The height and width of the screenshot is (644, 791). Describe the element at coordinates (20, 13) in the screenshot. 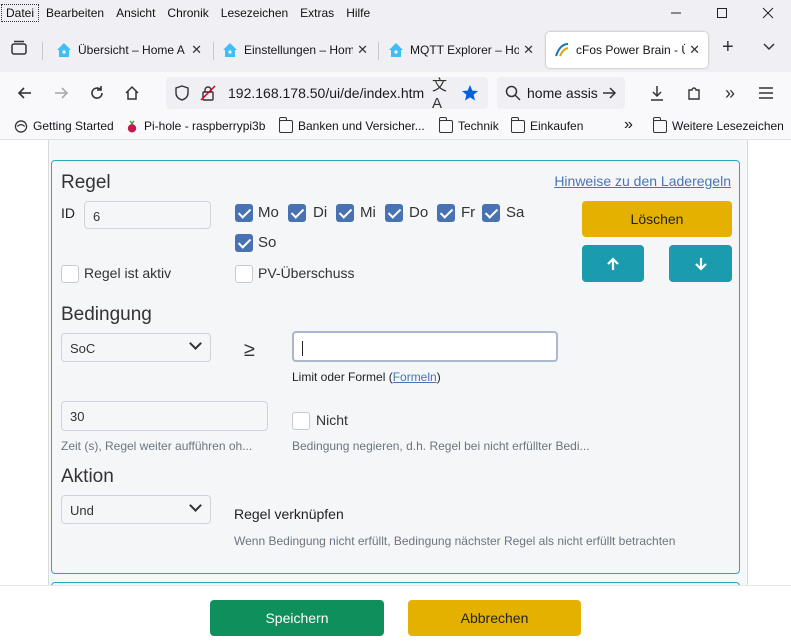

I see `menu-datei: Datei` at that location.